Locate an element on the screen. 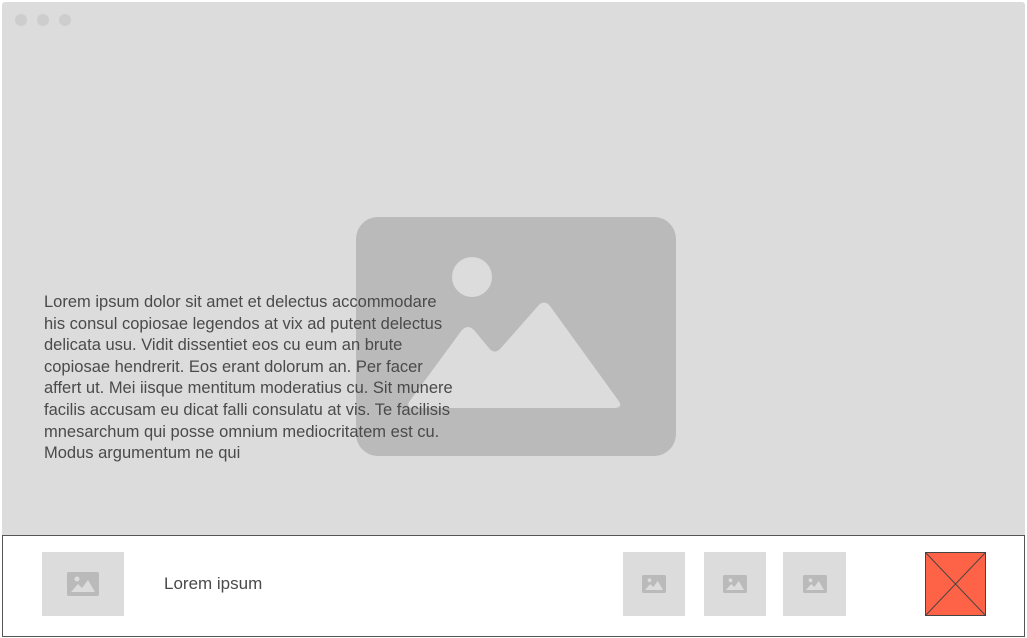  main-thumbnail is located at coordinates (83, 584).